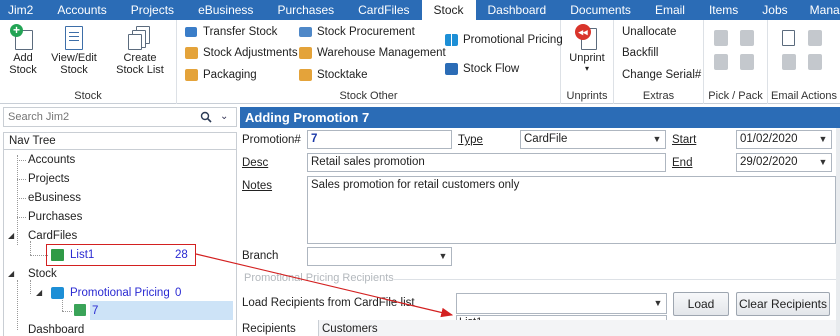 The width and height of the screenshot is (840, 336). I want to click on nav-item-promotional-pricing: Promotional Pricing, so click(120, 293).